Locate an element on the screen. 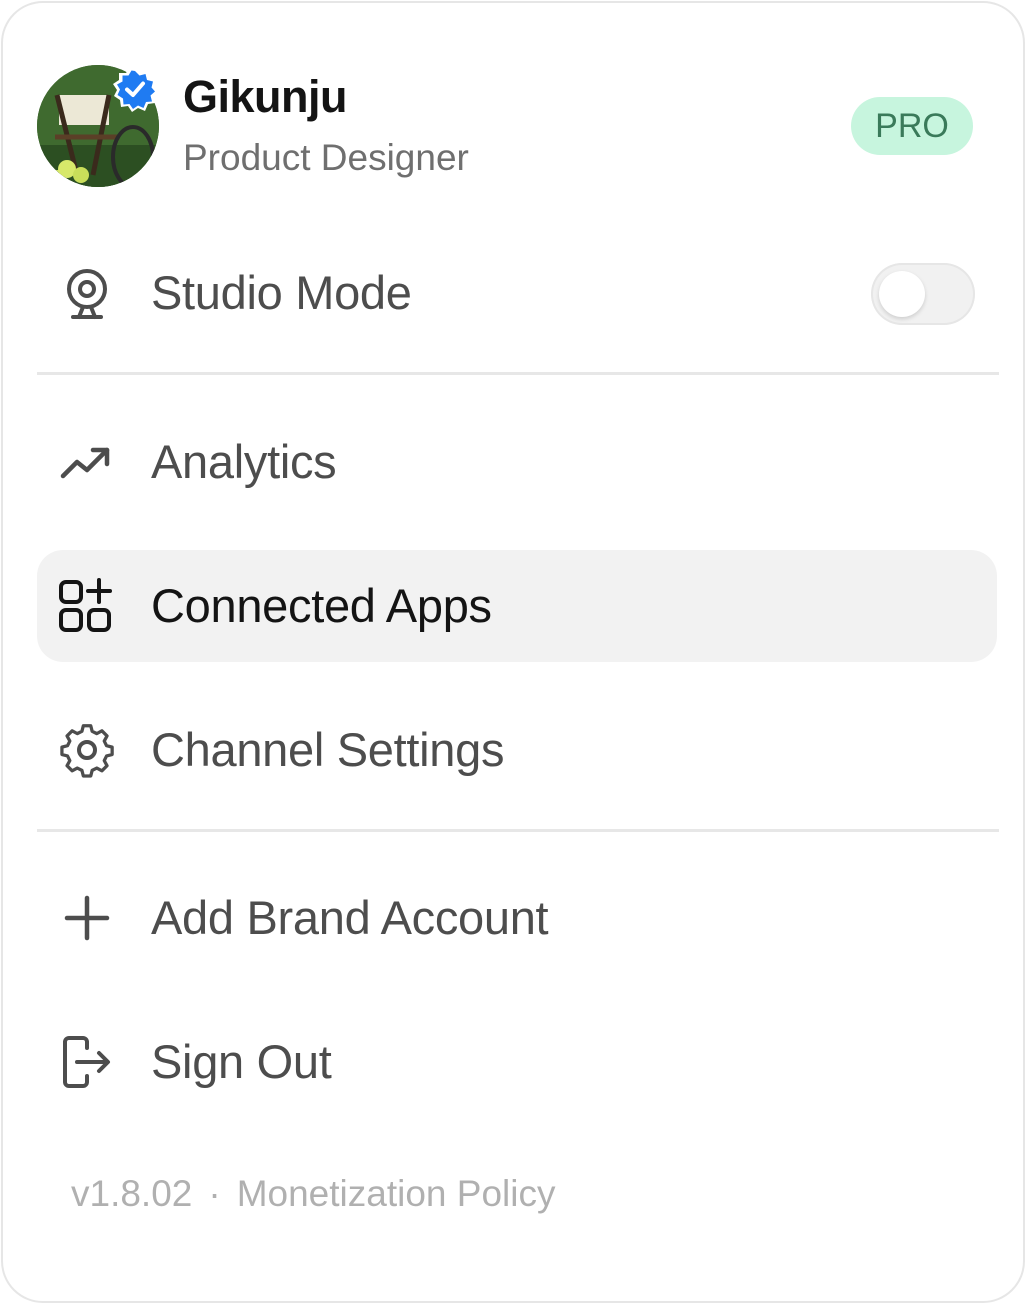  sign-out-icon is located at coordinates (86, 1062).